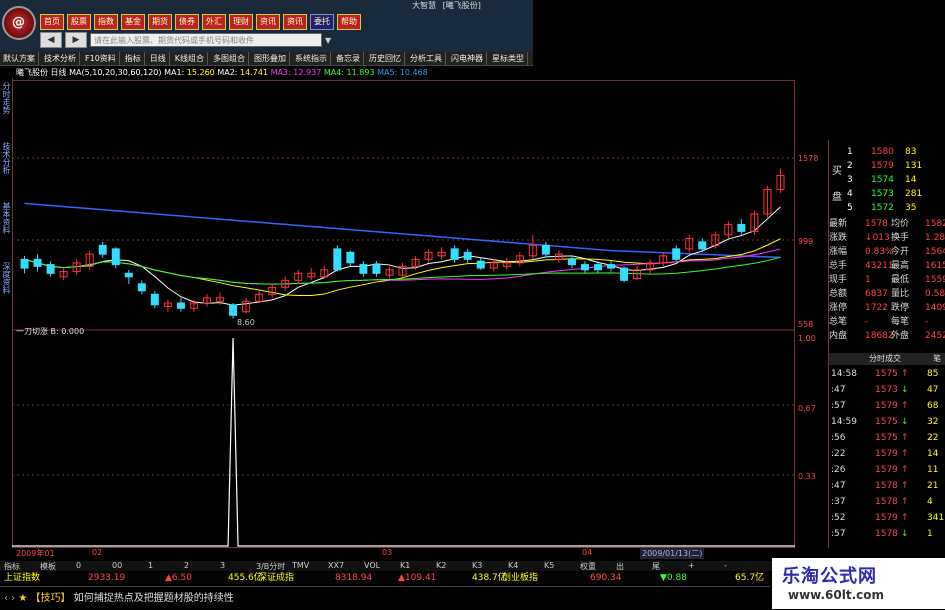 The height and width of the screenshot is (610, 945). I want to click on menu-item: 默认方案, so click(19, 58).